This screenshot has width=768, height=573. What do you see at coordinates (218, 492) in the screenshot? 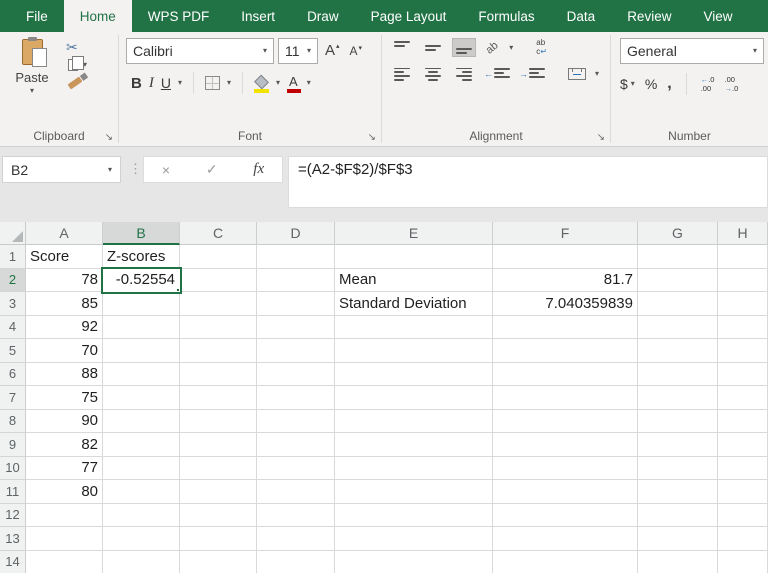
I see `cell-C11` at bounding box center [218, 492].